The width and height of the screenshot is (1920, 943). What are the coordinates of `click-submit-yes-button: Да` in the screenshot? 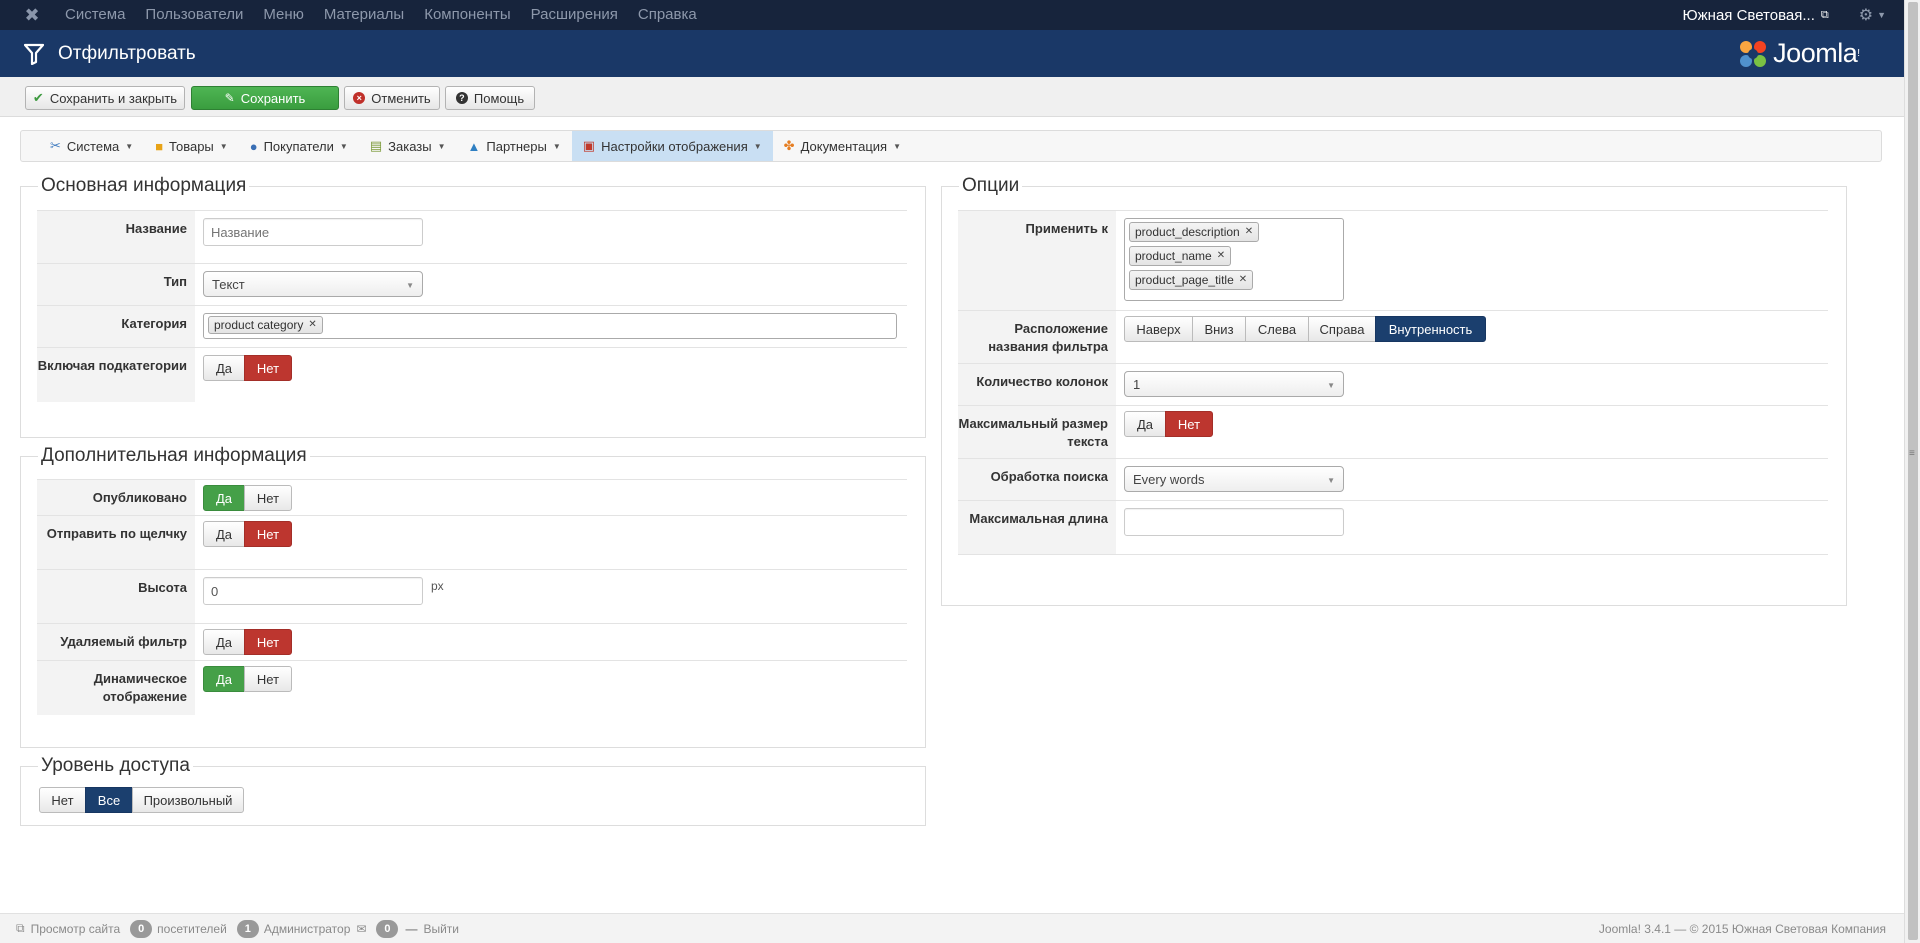 It's located at (224, 534).